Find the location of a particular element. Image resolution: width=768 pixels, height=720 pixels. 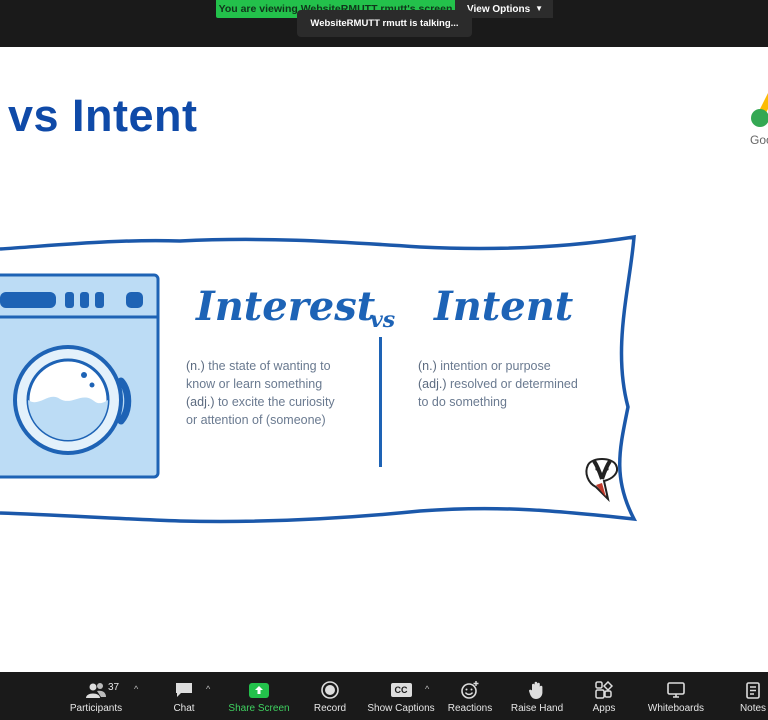

record-icon is located at coordinates (330, 690).